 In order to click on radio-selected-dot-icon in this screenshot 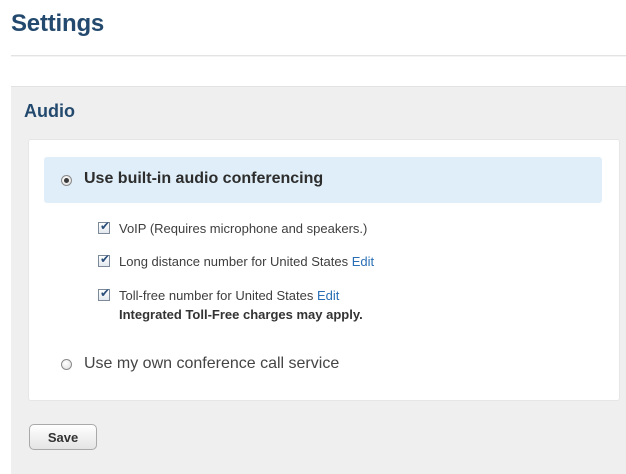, I will do `click(66, 180)`.